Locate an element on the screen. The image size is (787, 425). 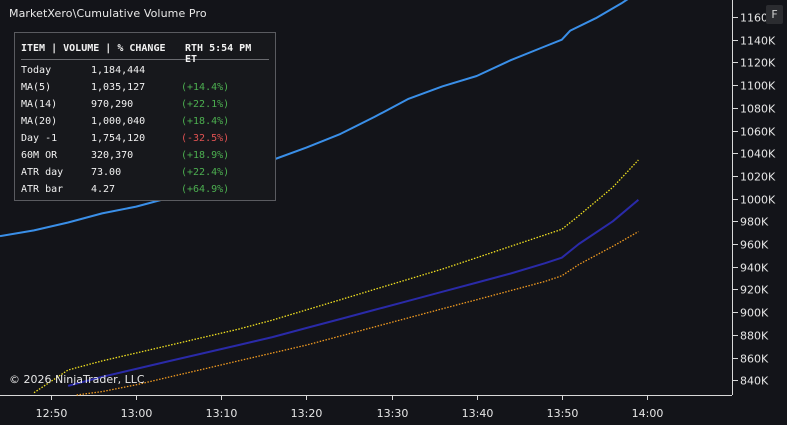
stats-row: 60M OR 320,370 (+18.9%) is located at coordinates (145, 158).